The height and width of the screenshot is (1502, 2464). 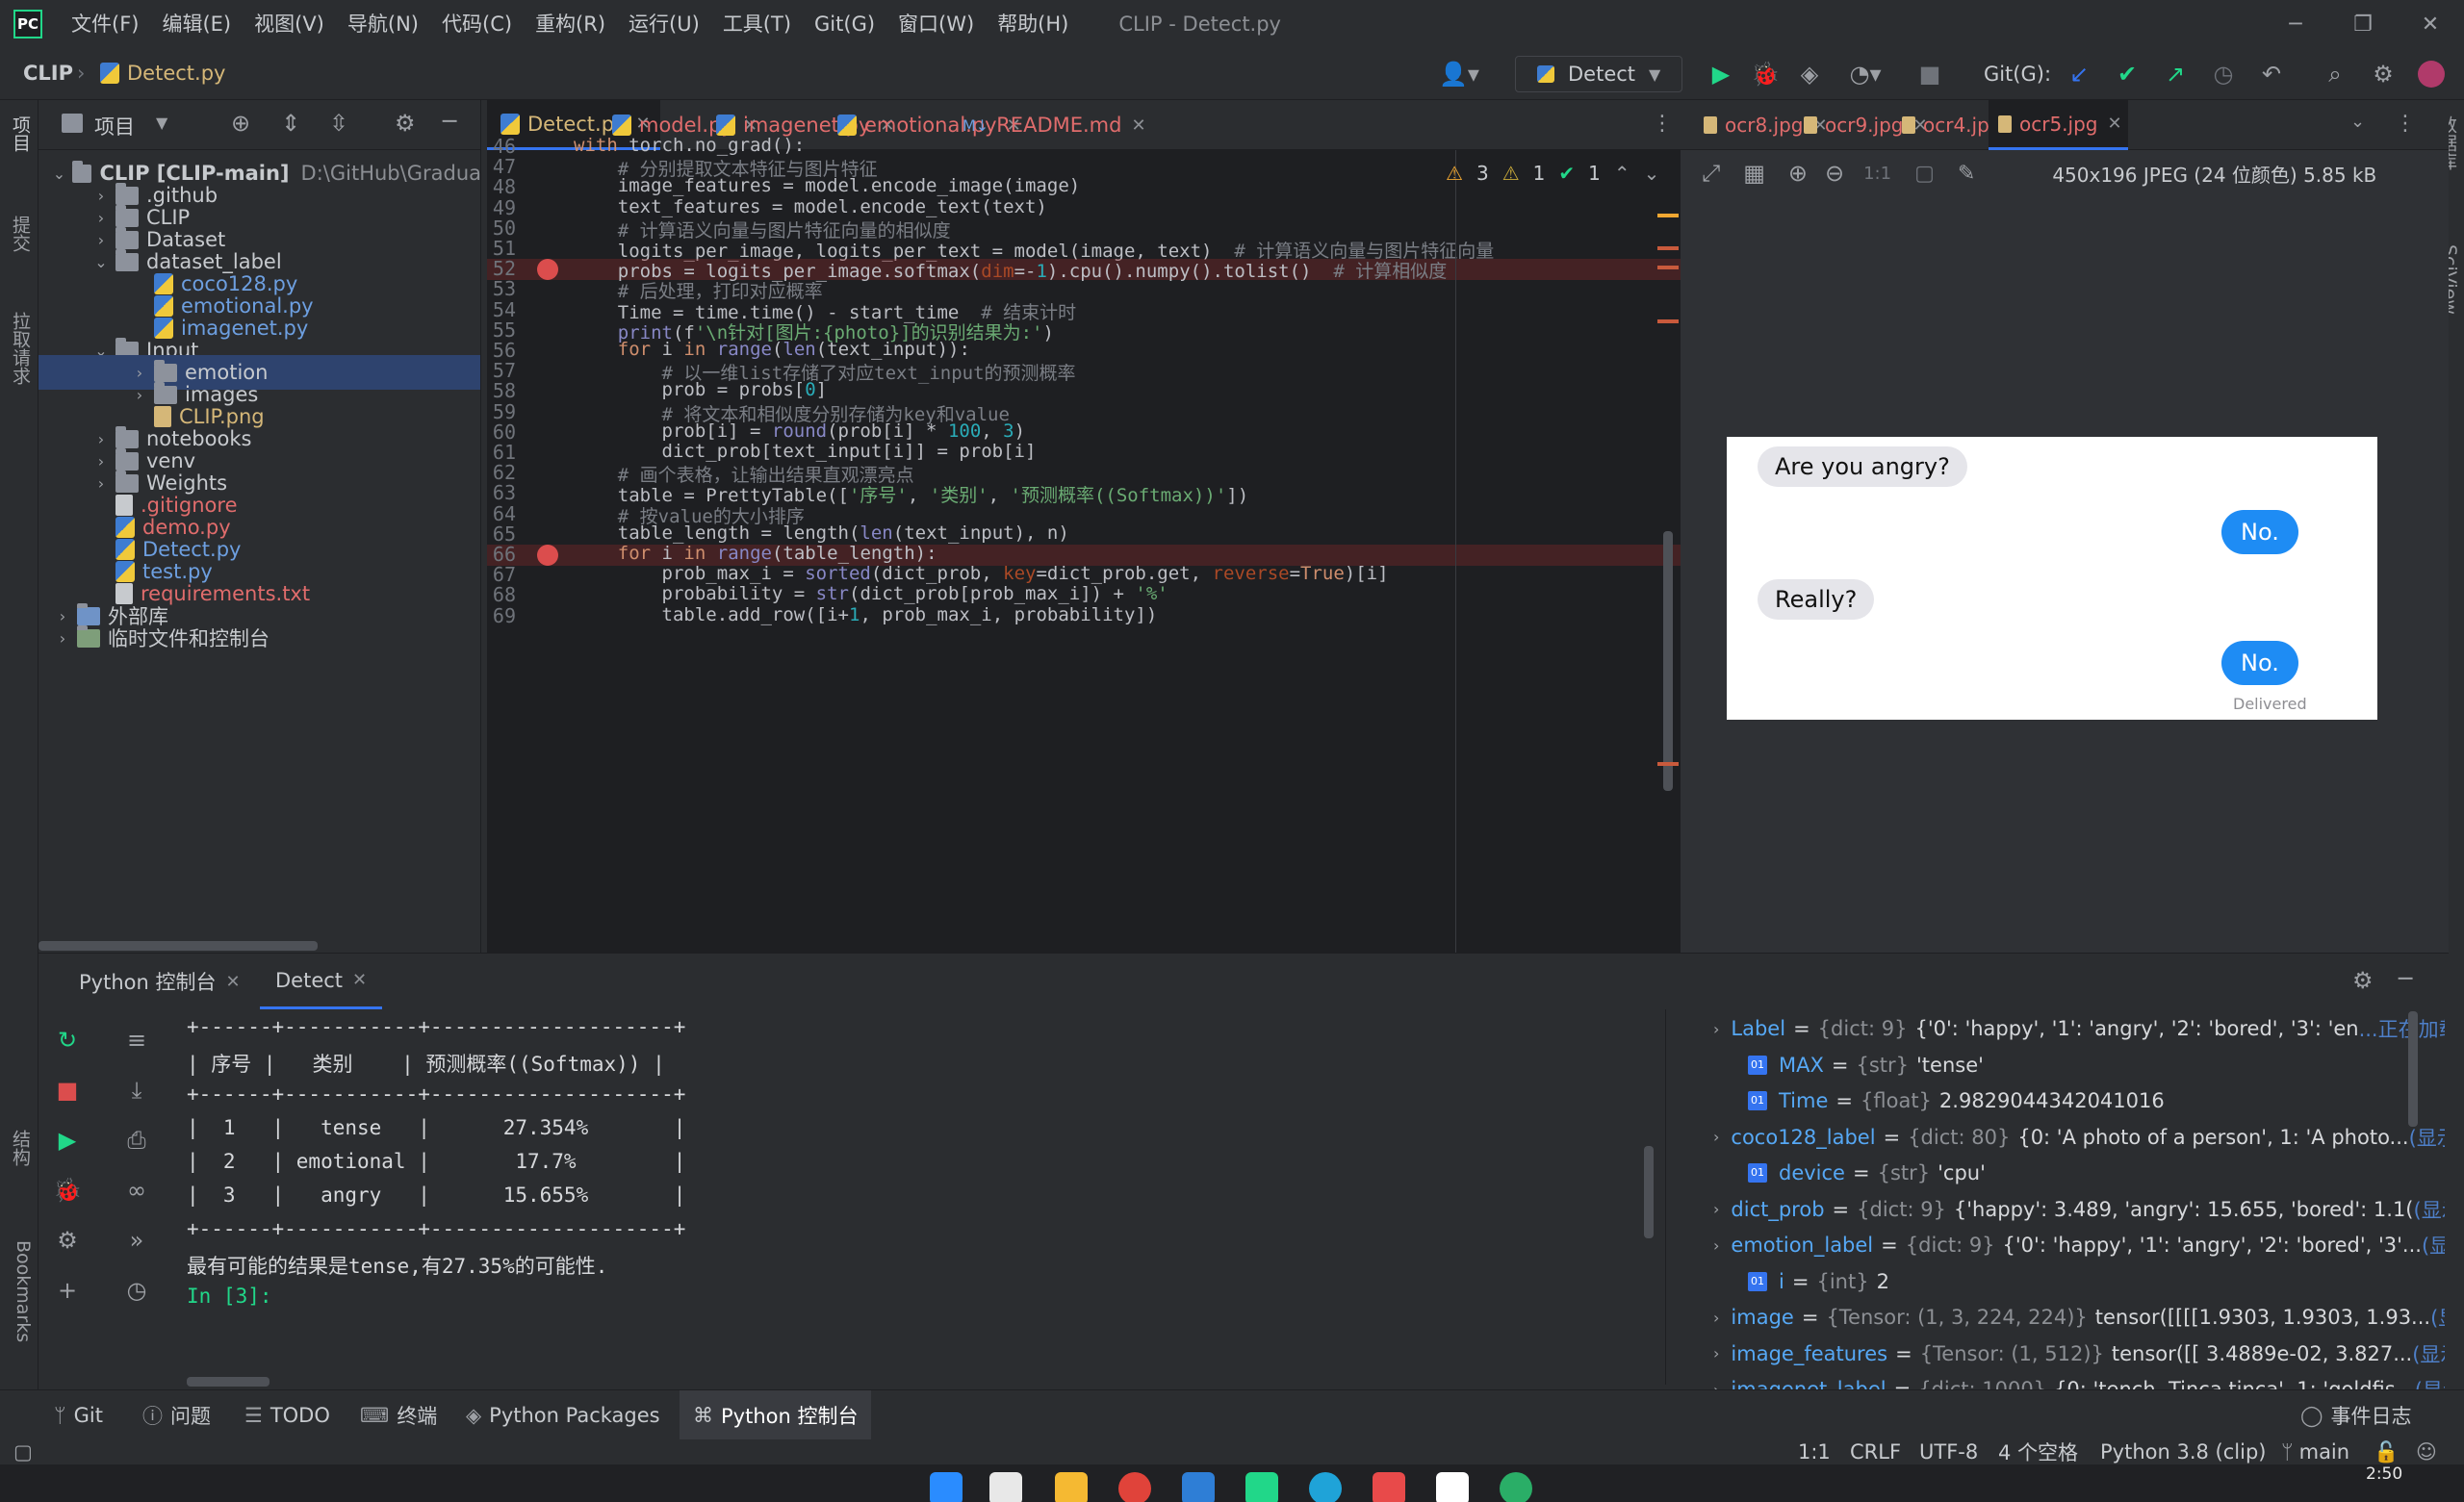 What do you see at coordinates (1834, 174) in the screenshot?
I see `zoom-out-icon: ⊖` at bounding box center [1834, 174].